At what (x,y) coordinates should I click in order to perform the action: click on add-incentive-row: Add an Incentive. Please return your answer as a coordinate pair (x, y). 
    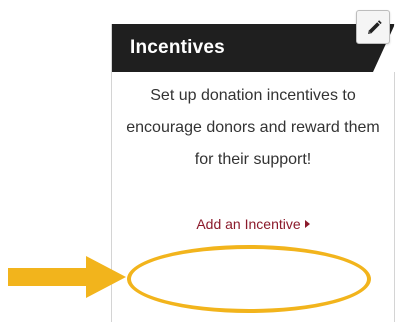
    Looking at the image, I should click on (253, 224).